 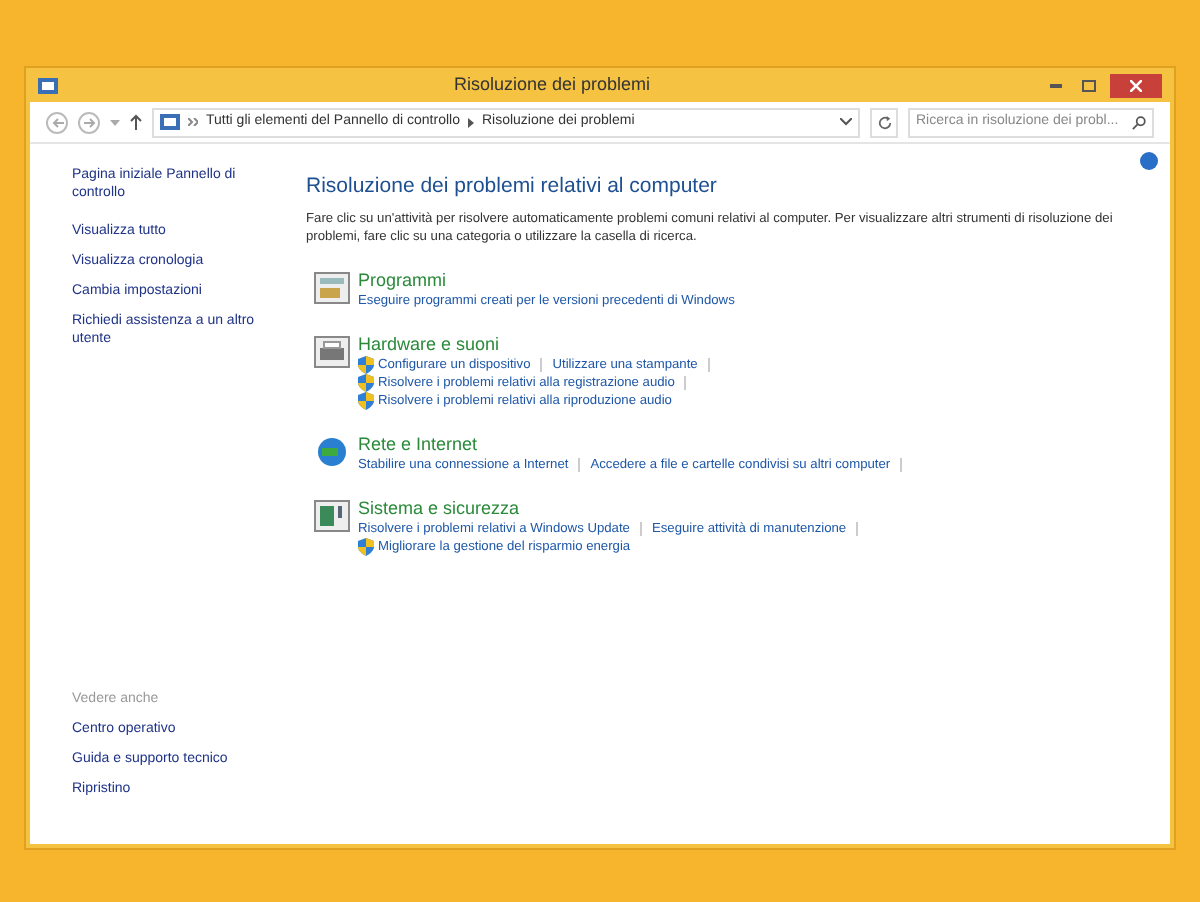 What do you see at coordinates (136, 122) in the screenshot?
I see `up-arrow-icon` at bounding box center [136, 122].